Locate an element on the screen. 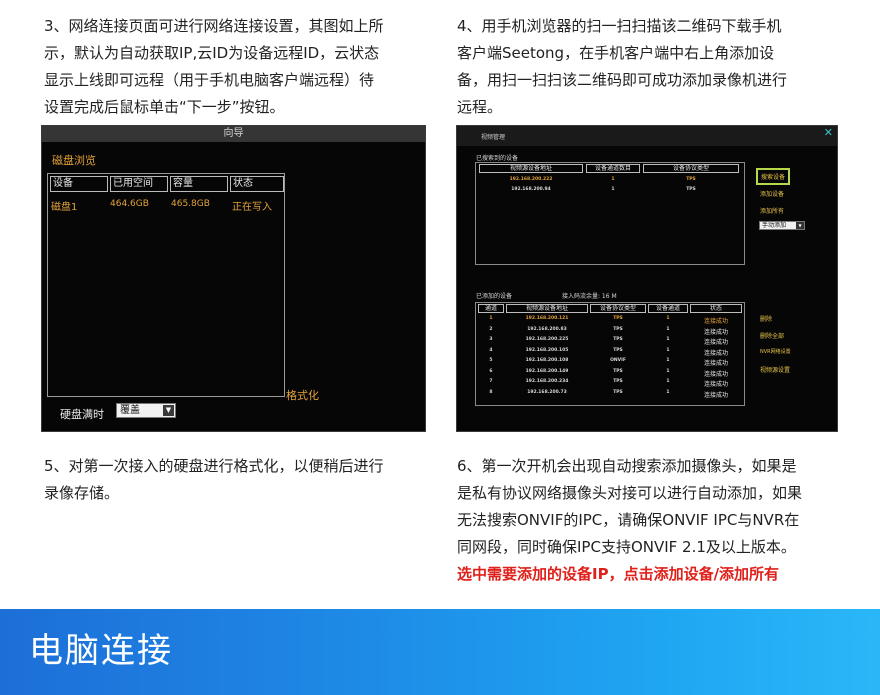 The image size is (880, 695). disk-capacity: 465.8GB is located at coordinates (190, 204).